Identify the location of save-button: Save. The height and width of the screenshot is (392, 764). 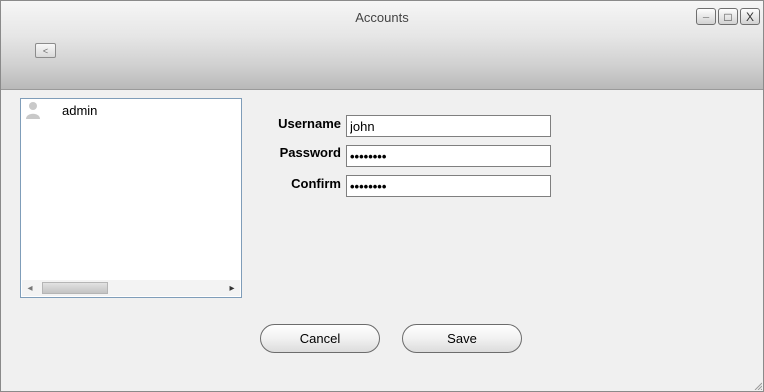
(462, 338).